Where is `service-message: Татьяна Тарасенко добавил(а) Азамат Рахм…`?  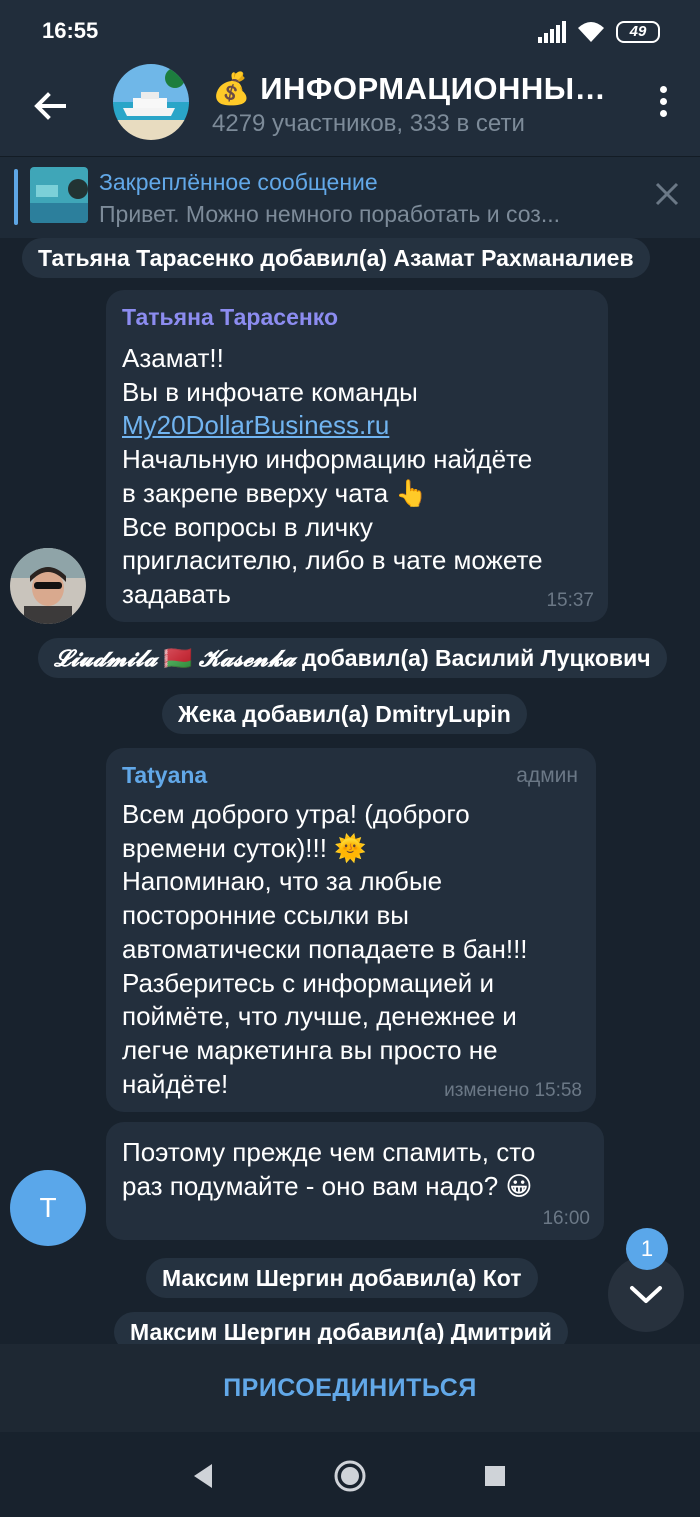 service-message: Татьяна Тарасенко добавил(а) Азамат Рахм… is located at coordinates (336, 258).